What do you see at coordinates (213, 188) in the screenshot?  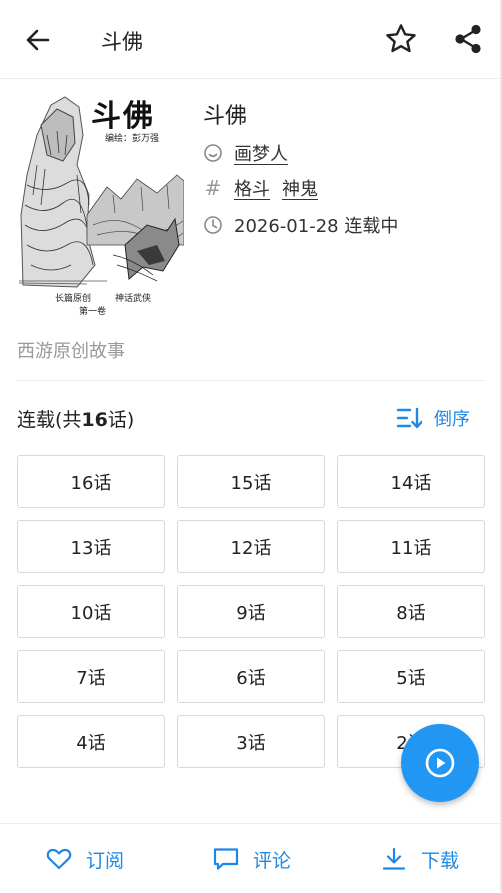 I see `hash-icon: #` at bounding box center [213, 188].